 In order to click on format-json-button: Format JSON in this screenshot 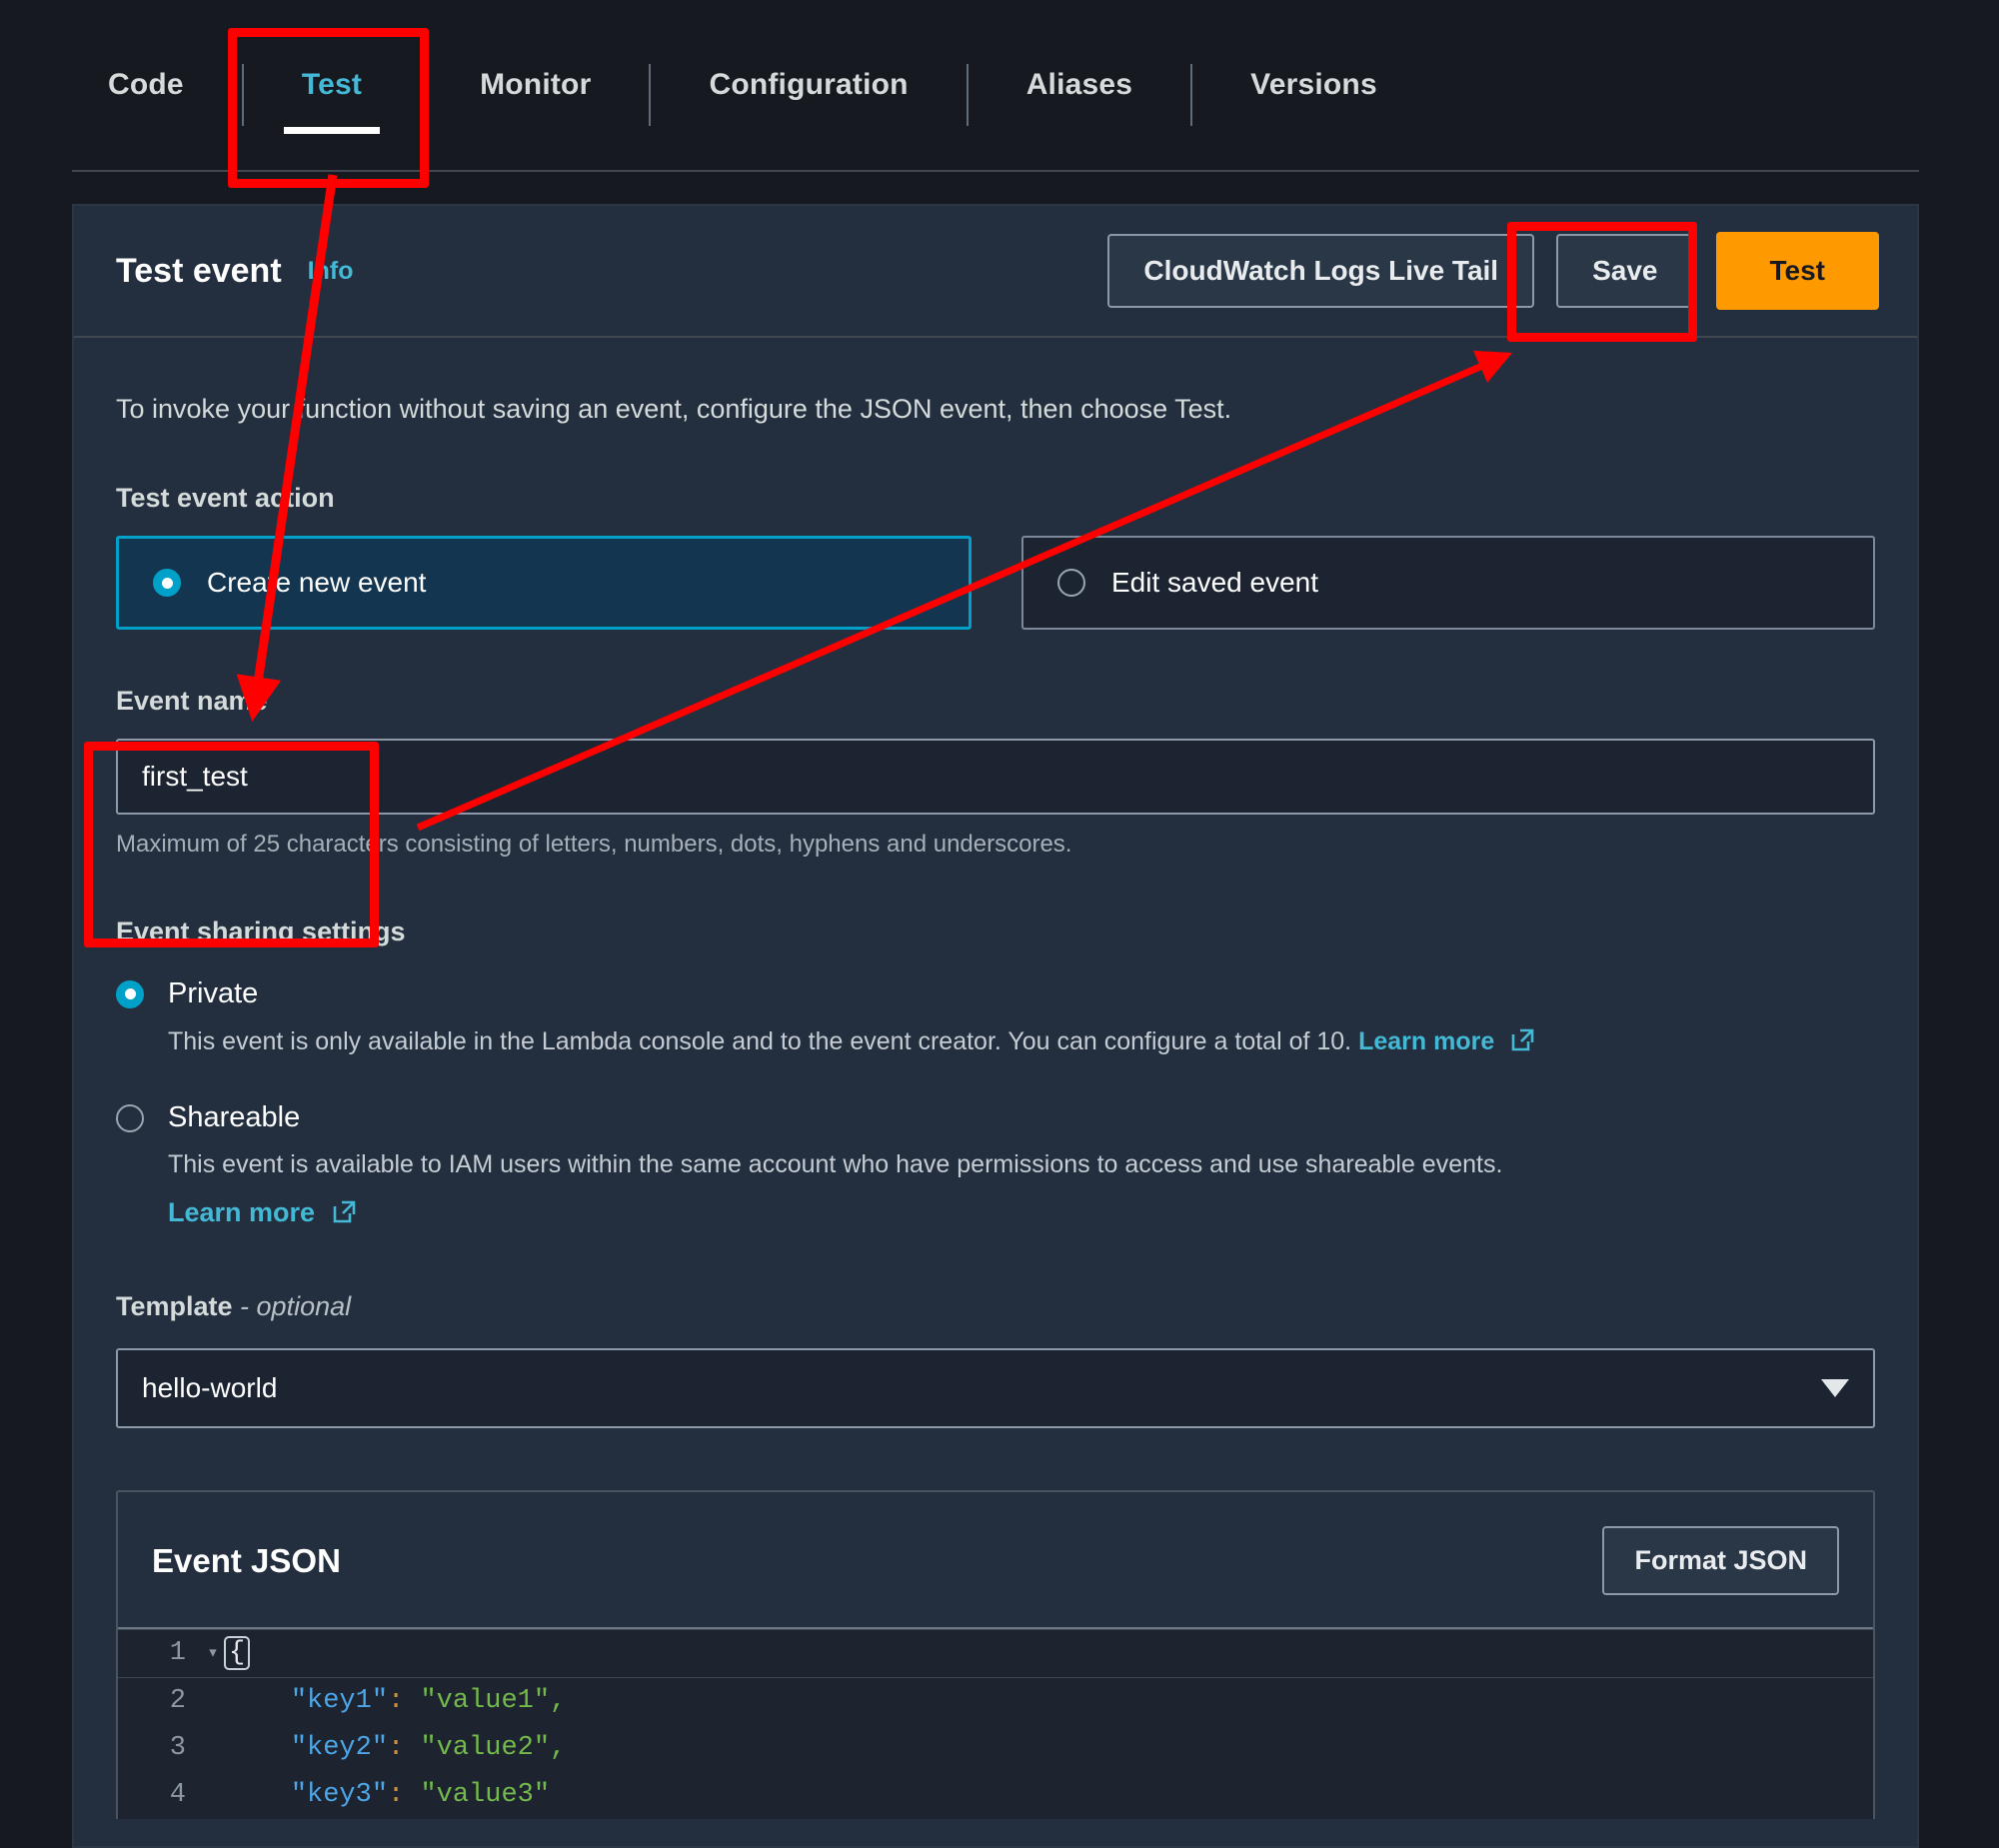, I will do `click(1721, 1560)`.